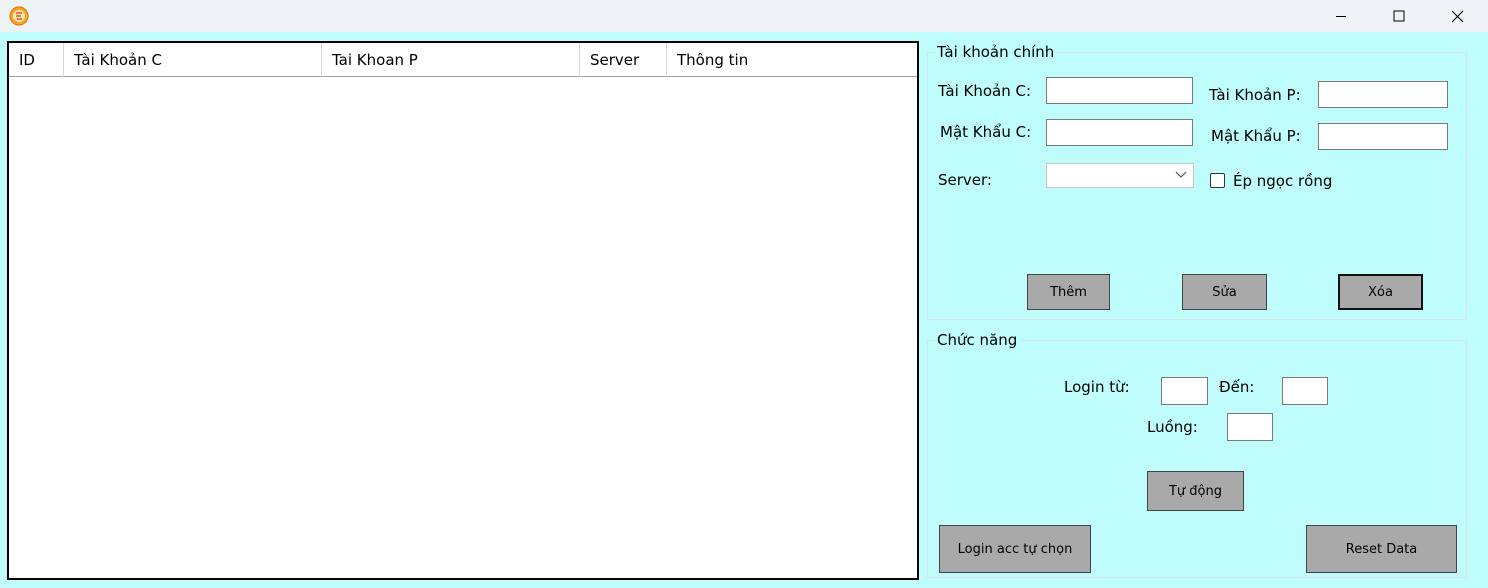 Image resolution: width=1488 pixels, height=588 pixels. What do you see at coordinates (1237, 387) in the screenshot?
I see `to-label: Đến:` at bounding box center [1237, 387].